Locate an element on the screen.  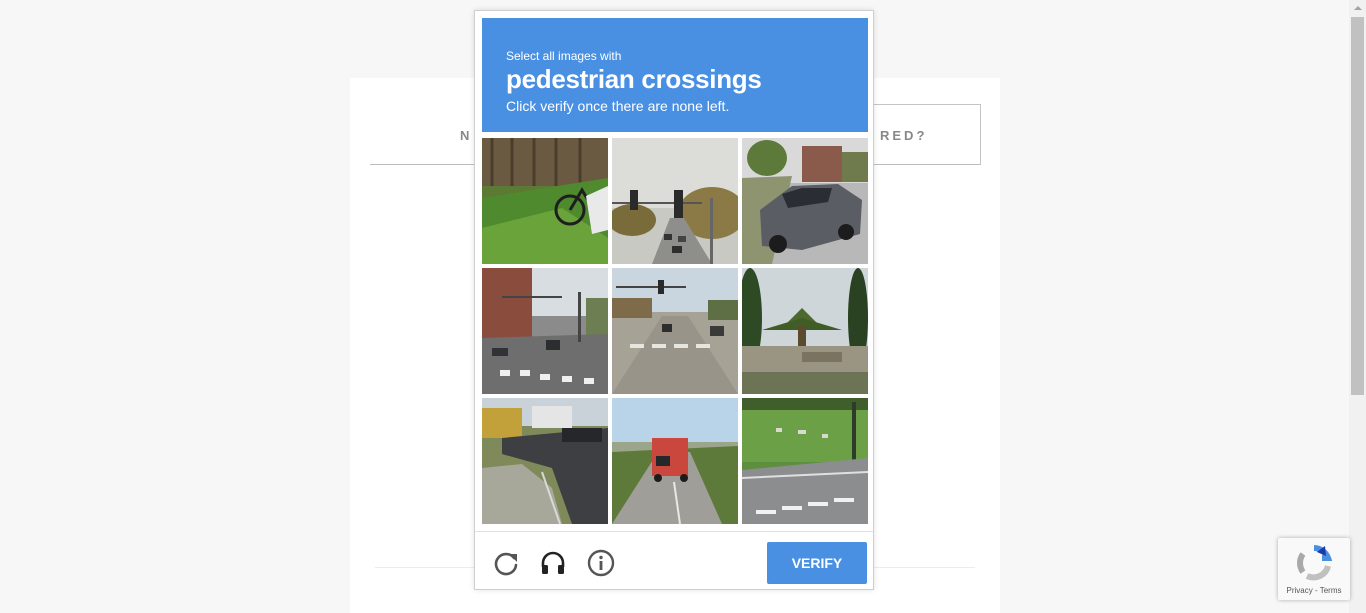
reload-icon is located at coordinates (506, 563).